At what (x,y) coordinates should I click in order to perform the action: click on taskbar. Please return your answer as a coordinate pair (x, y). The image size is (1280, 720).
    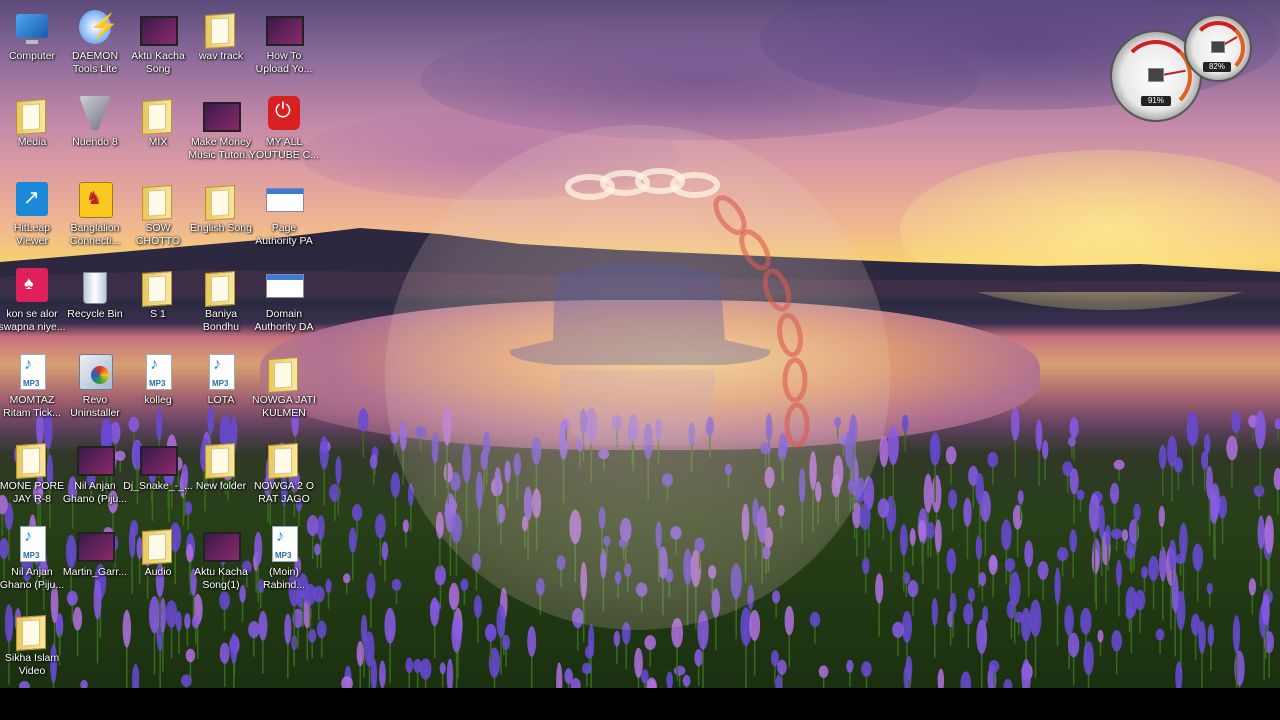
    Looking at the image, I should click on (640, 704).